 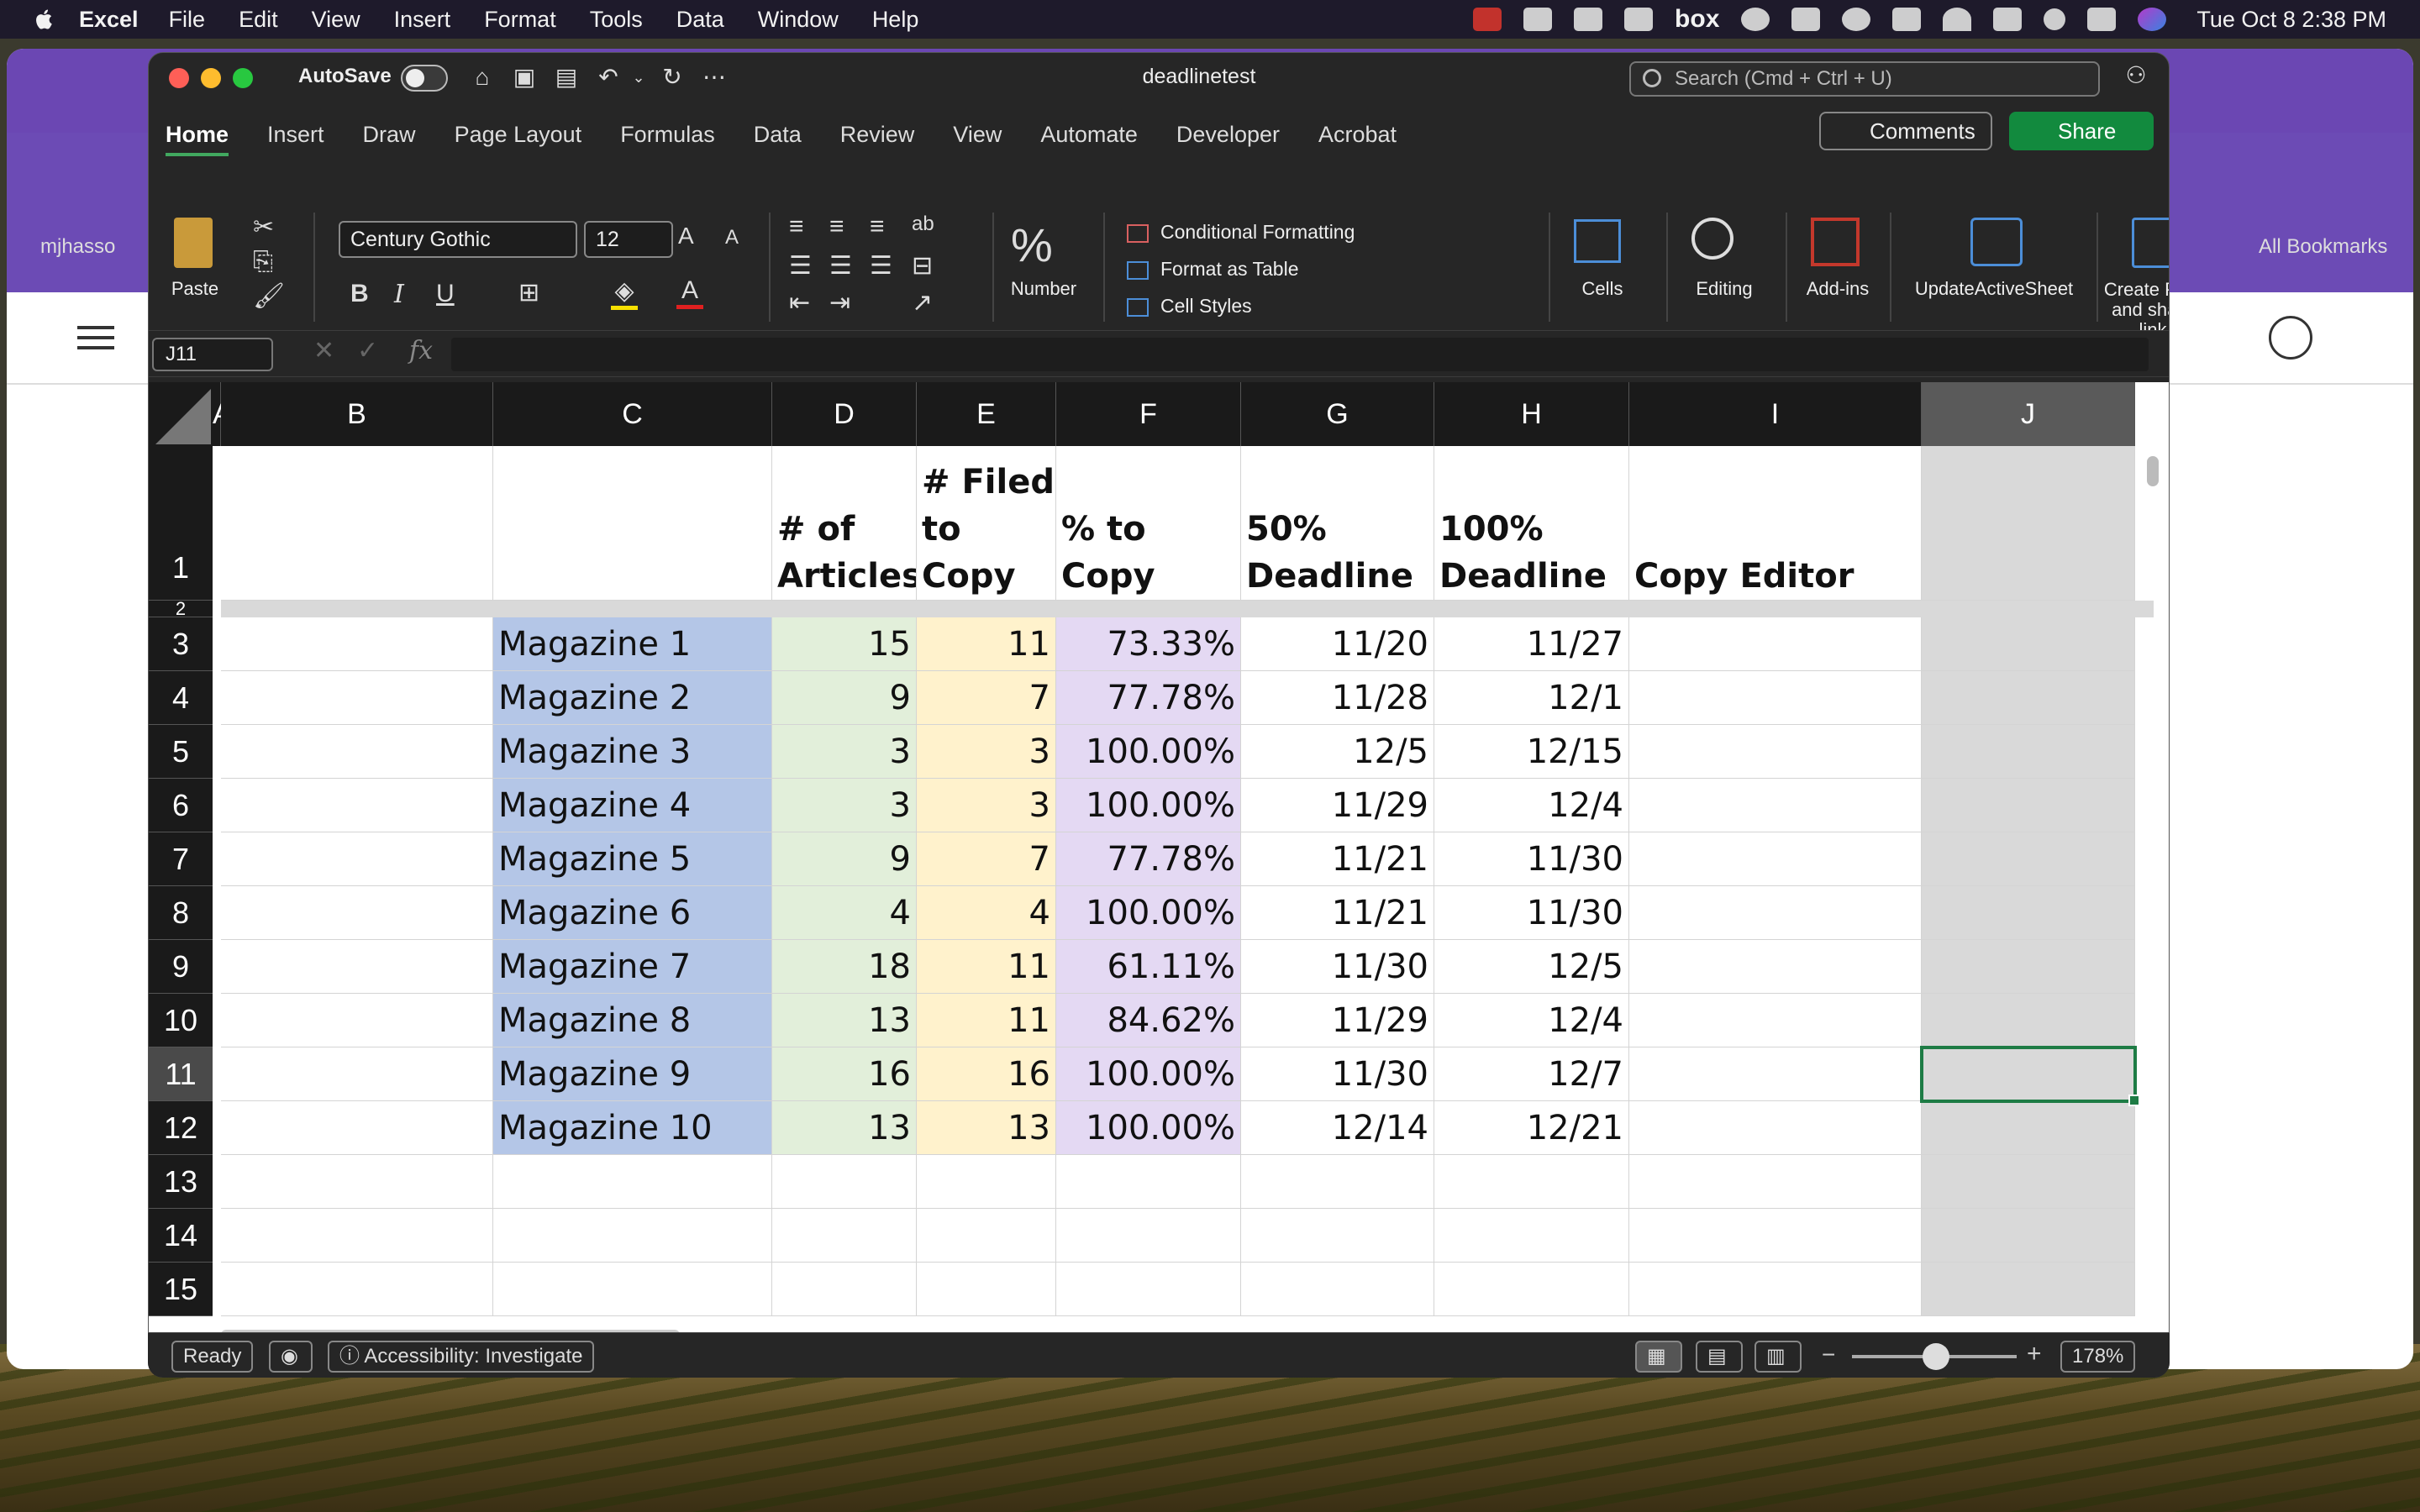 What do you see at coordinates (179, 78) in the screenshot?
I see `close-window-button` at bounding box center [179, 78].